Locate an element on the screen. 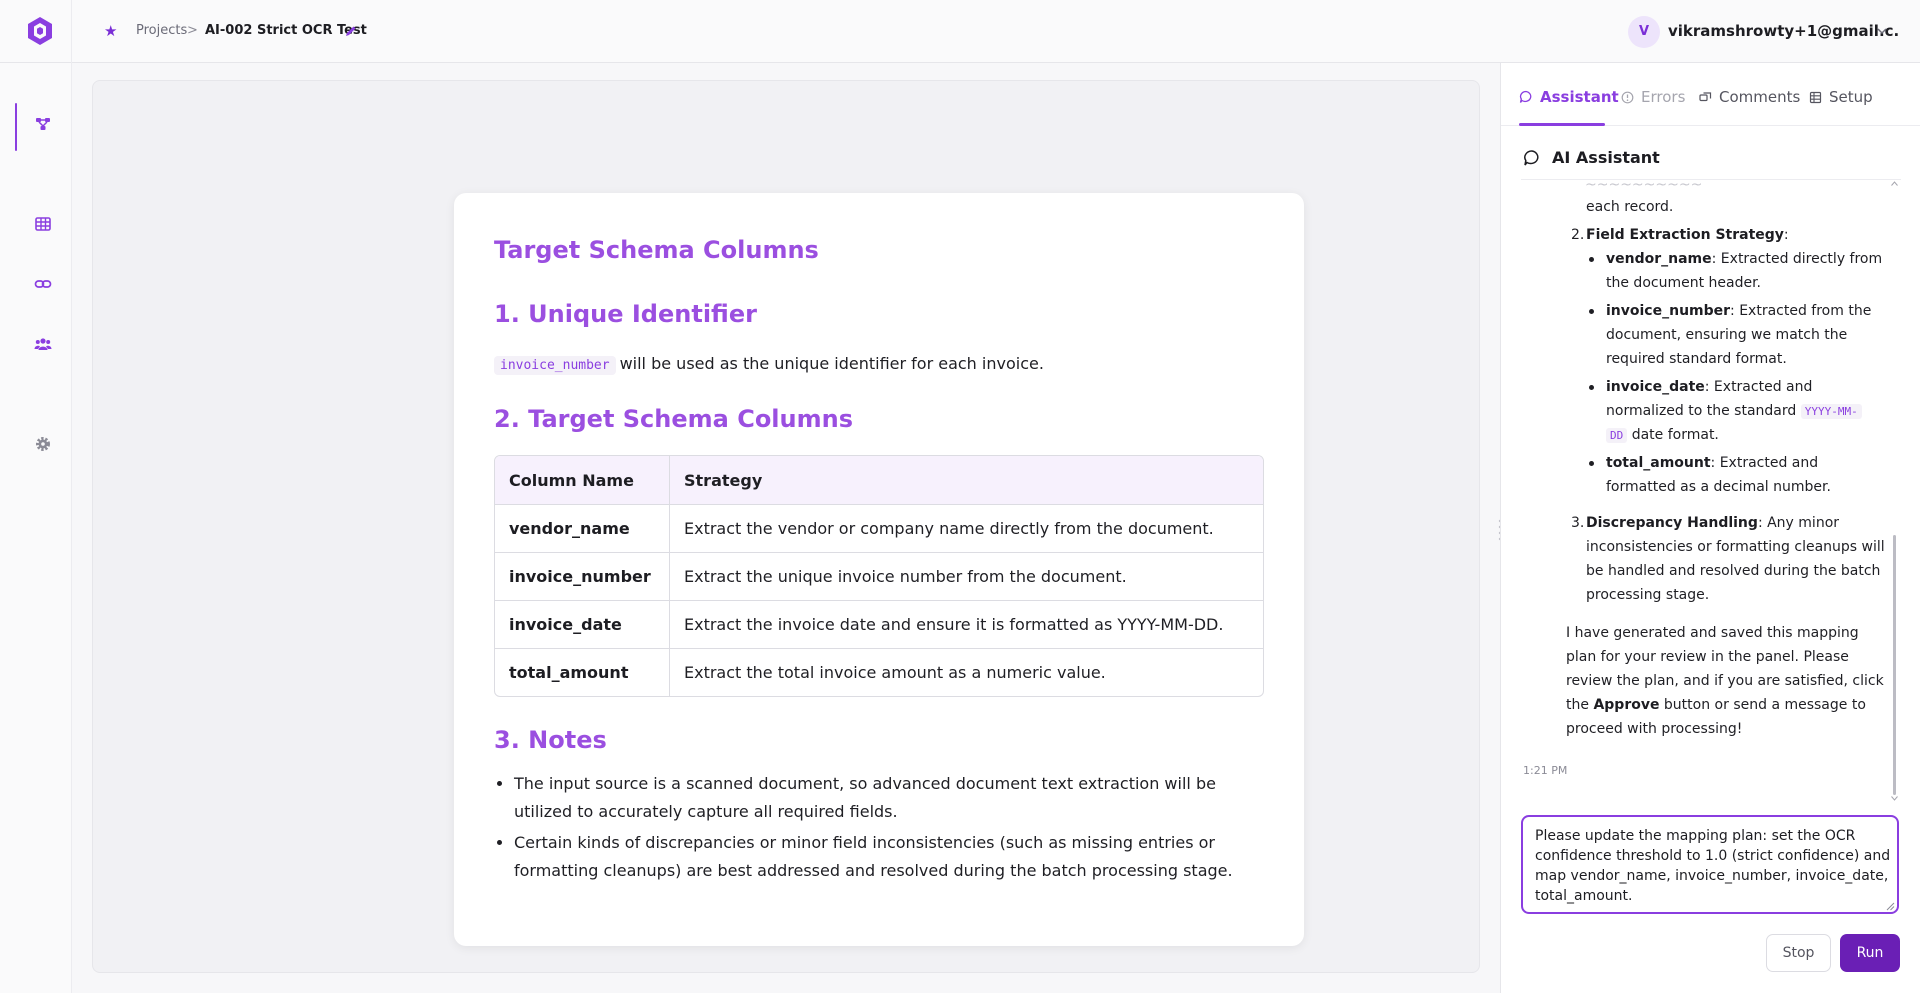  item-desc: : Any minor is located at coordinates (1798, 523).